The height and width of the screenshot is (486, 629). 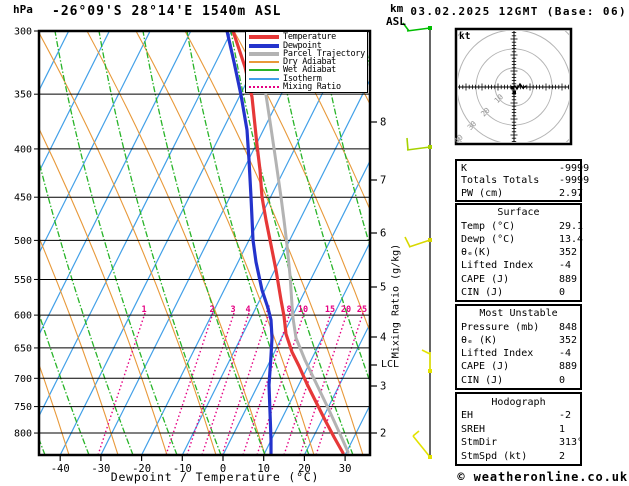 I want to click on hodograph-storm-marker, so click(x=514, y=93).